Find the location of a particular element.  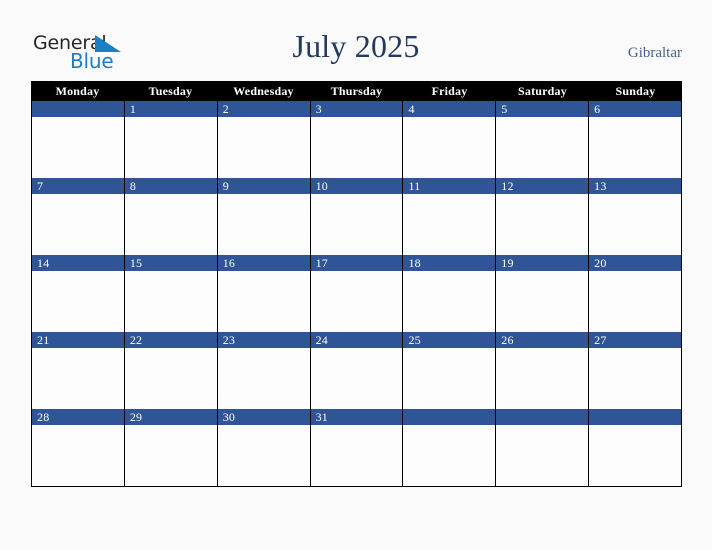

day-number: 7 is located at coordinates (78, 186).